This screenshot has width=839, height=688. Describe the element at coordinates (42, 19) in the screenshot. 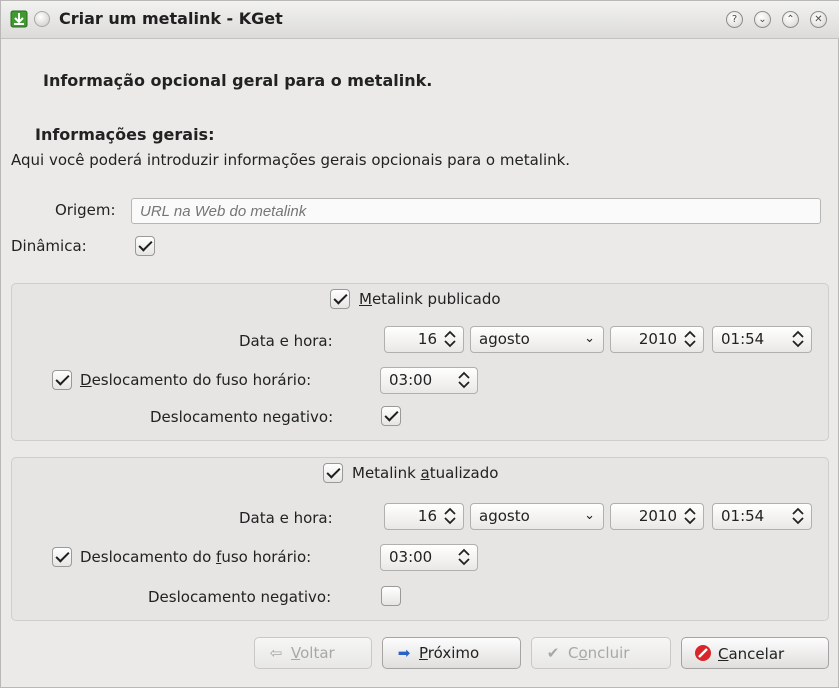

I see `window-menu-icon` at that location.